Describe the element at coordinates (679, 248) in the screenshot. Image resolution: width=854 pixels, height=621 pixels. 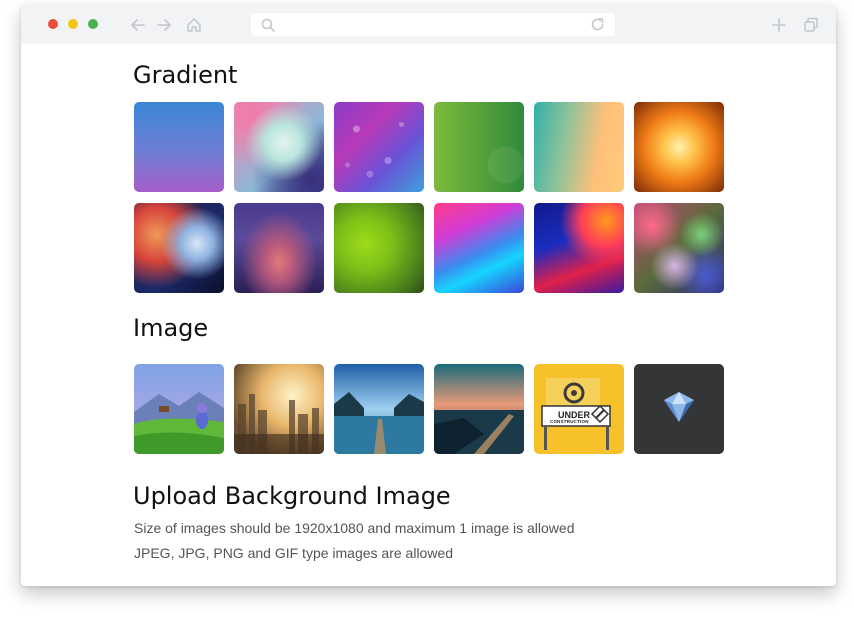
I see `gradient-tile-colorful-bokeh` at that location.